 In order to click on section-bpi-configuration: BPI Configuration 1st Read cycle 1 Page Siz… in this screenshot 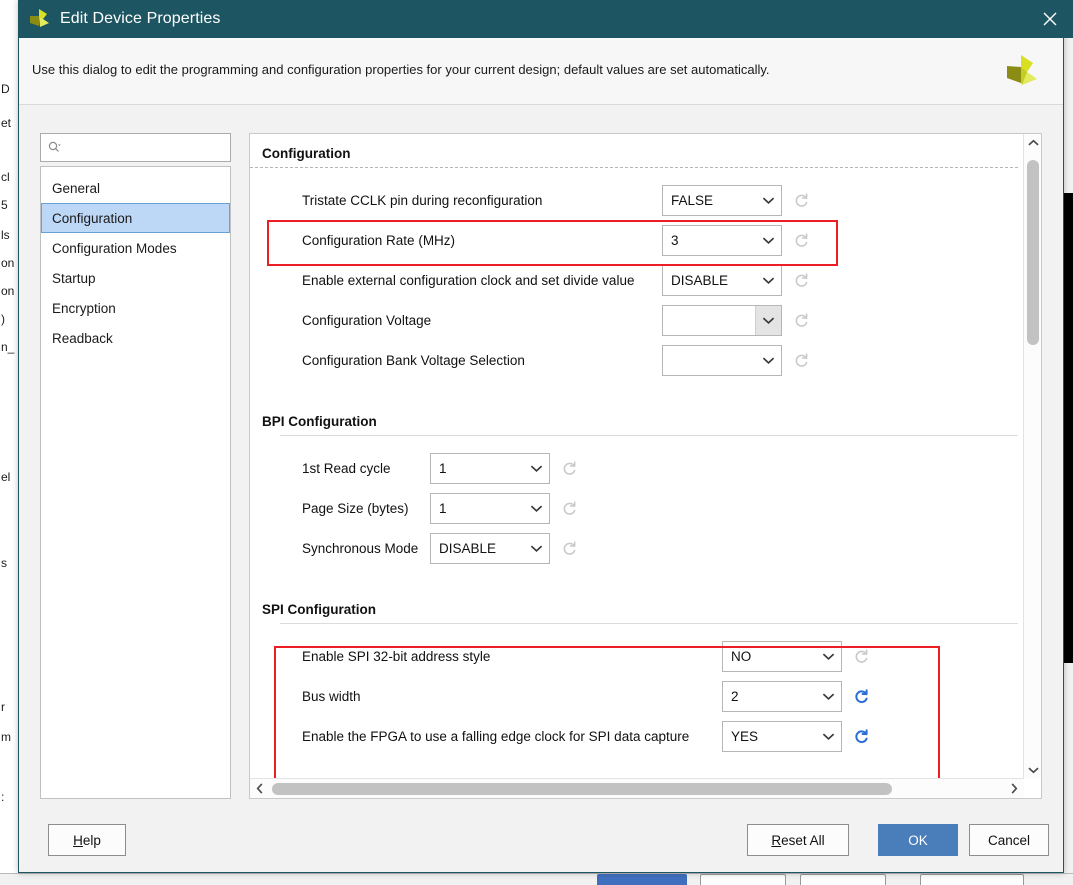, I will do `click(637, 485)`.